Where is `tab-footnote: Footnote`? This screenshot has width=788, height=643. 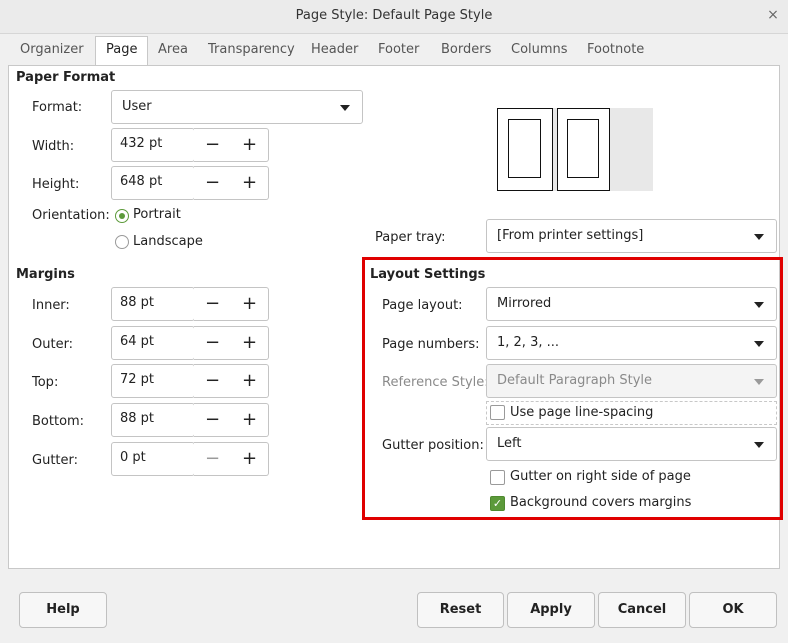 tab-footnote: Footnote is located at coordinates (615, 52).